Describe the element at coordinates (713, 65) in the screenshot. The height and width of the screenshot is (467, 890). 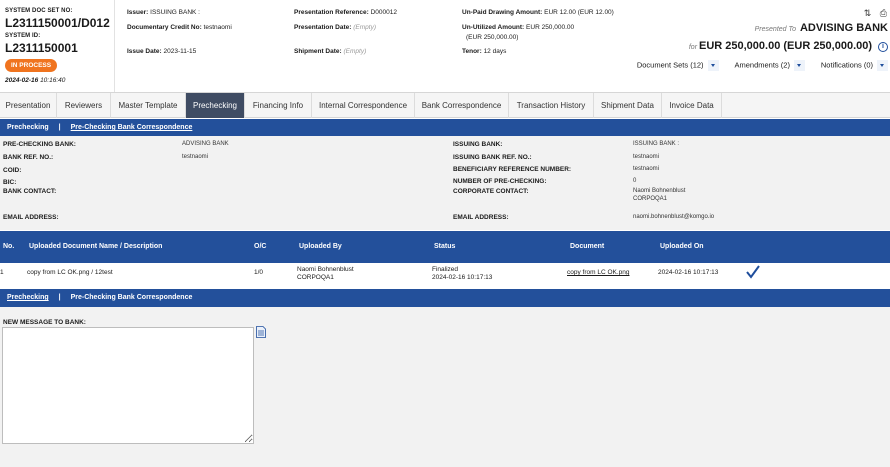
I see `chevron-down-icon` at that location.